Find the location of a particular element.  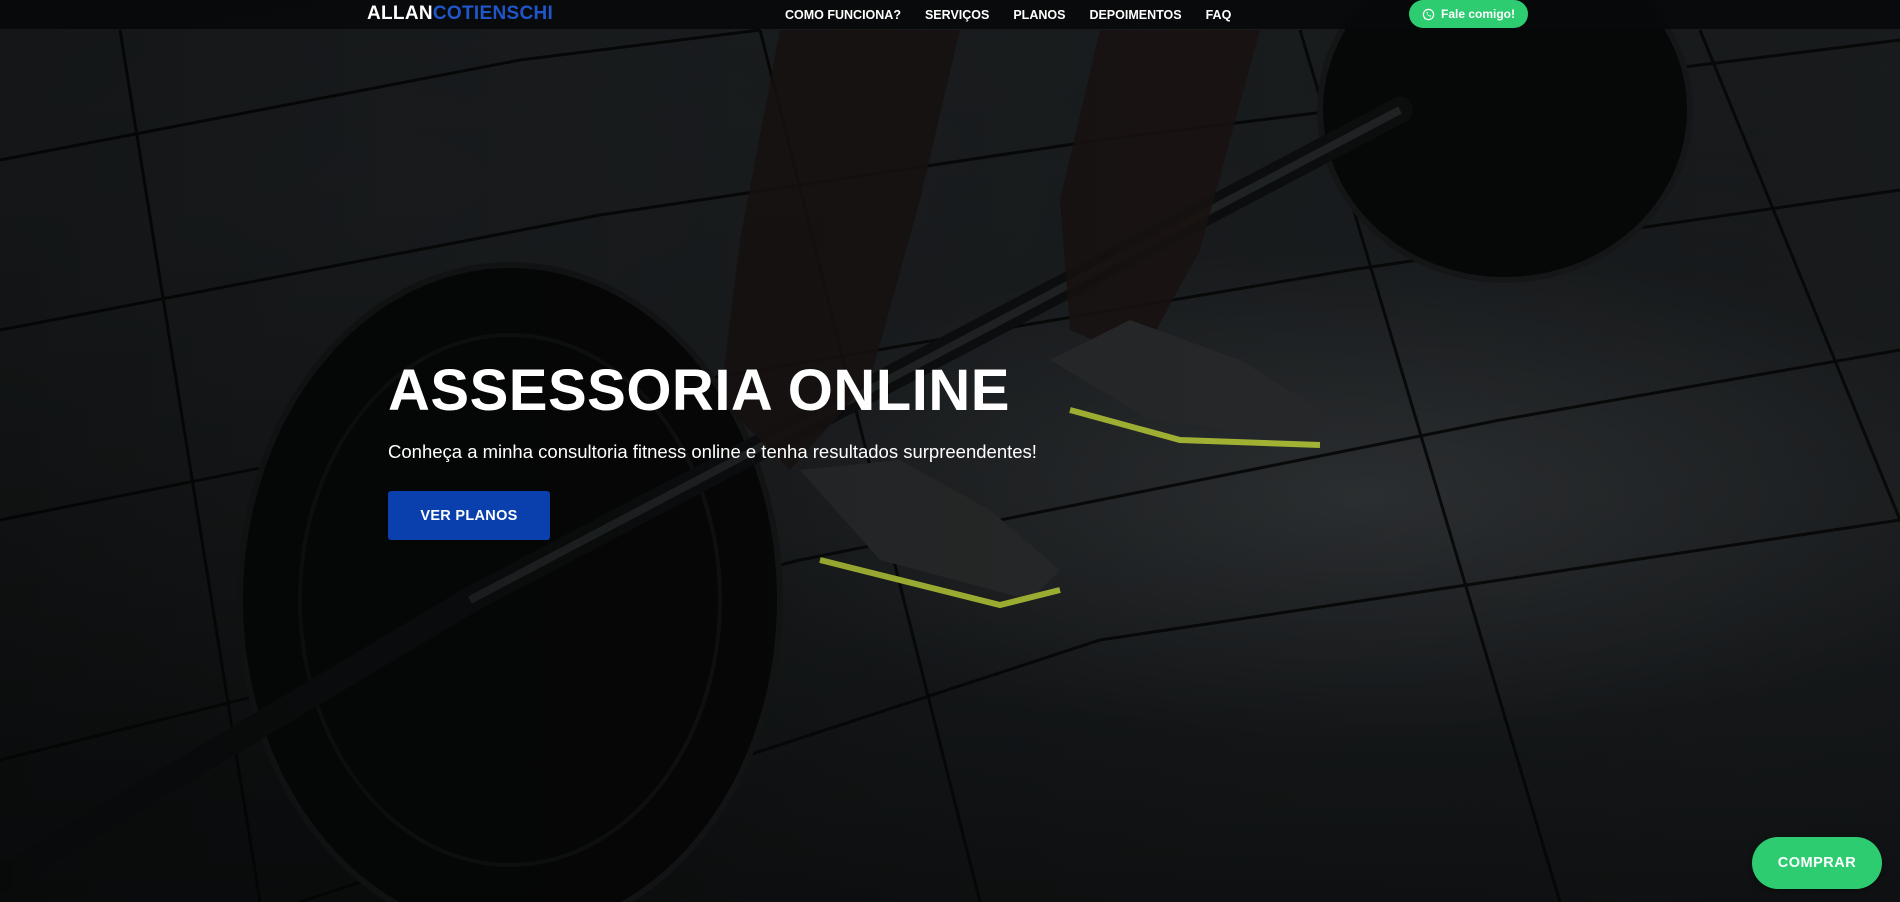

nav-link-planos: PLANOS is located at coordinates (1039, 15).